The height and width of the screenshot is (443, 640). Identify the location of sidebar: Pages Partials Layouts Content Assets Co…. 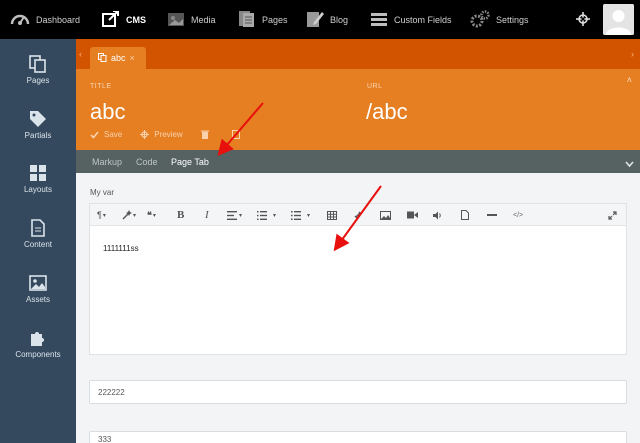
(38, 241).